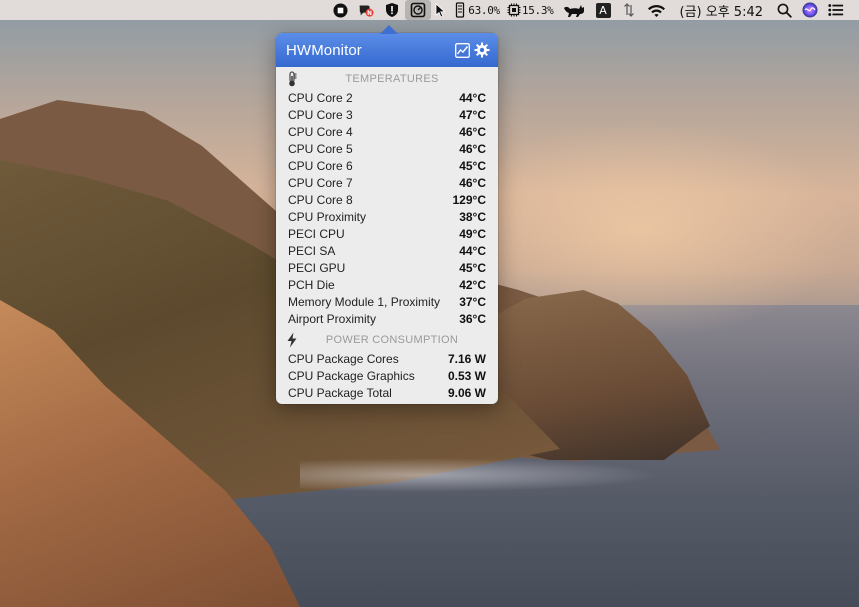  I want to click on sensor-name: CPU Core 8, so click(320, 199).